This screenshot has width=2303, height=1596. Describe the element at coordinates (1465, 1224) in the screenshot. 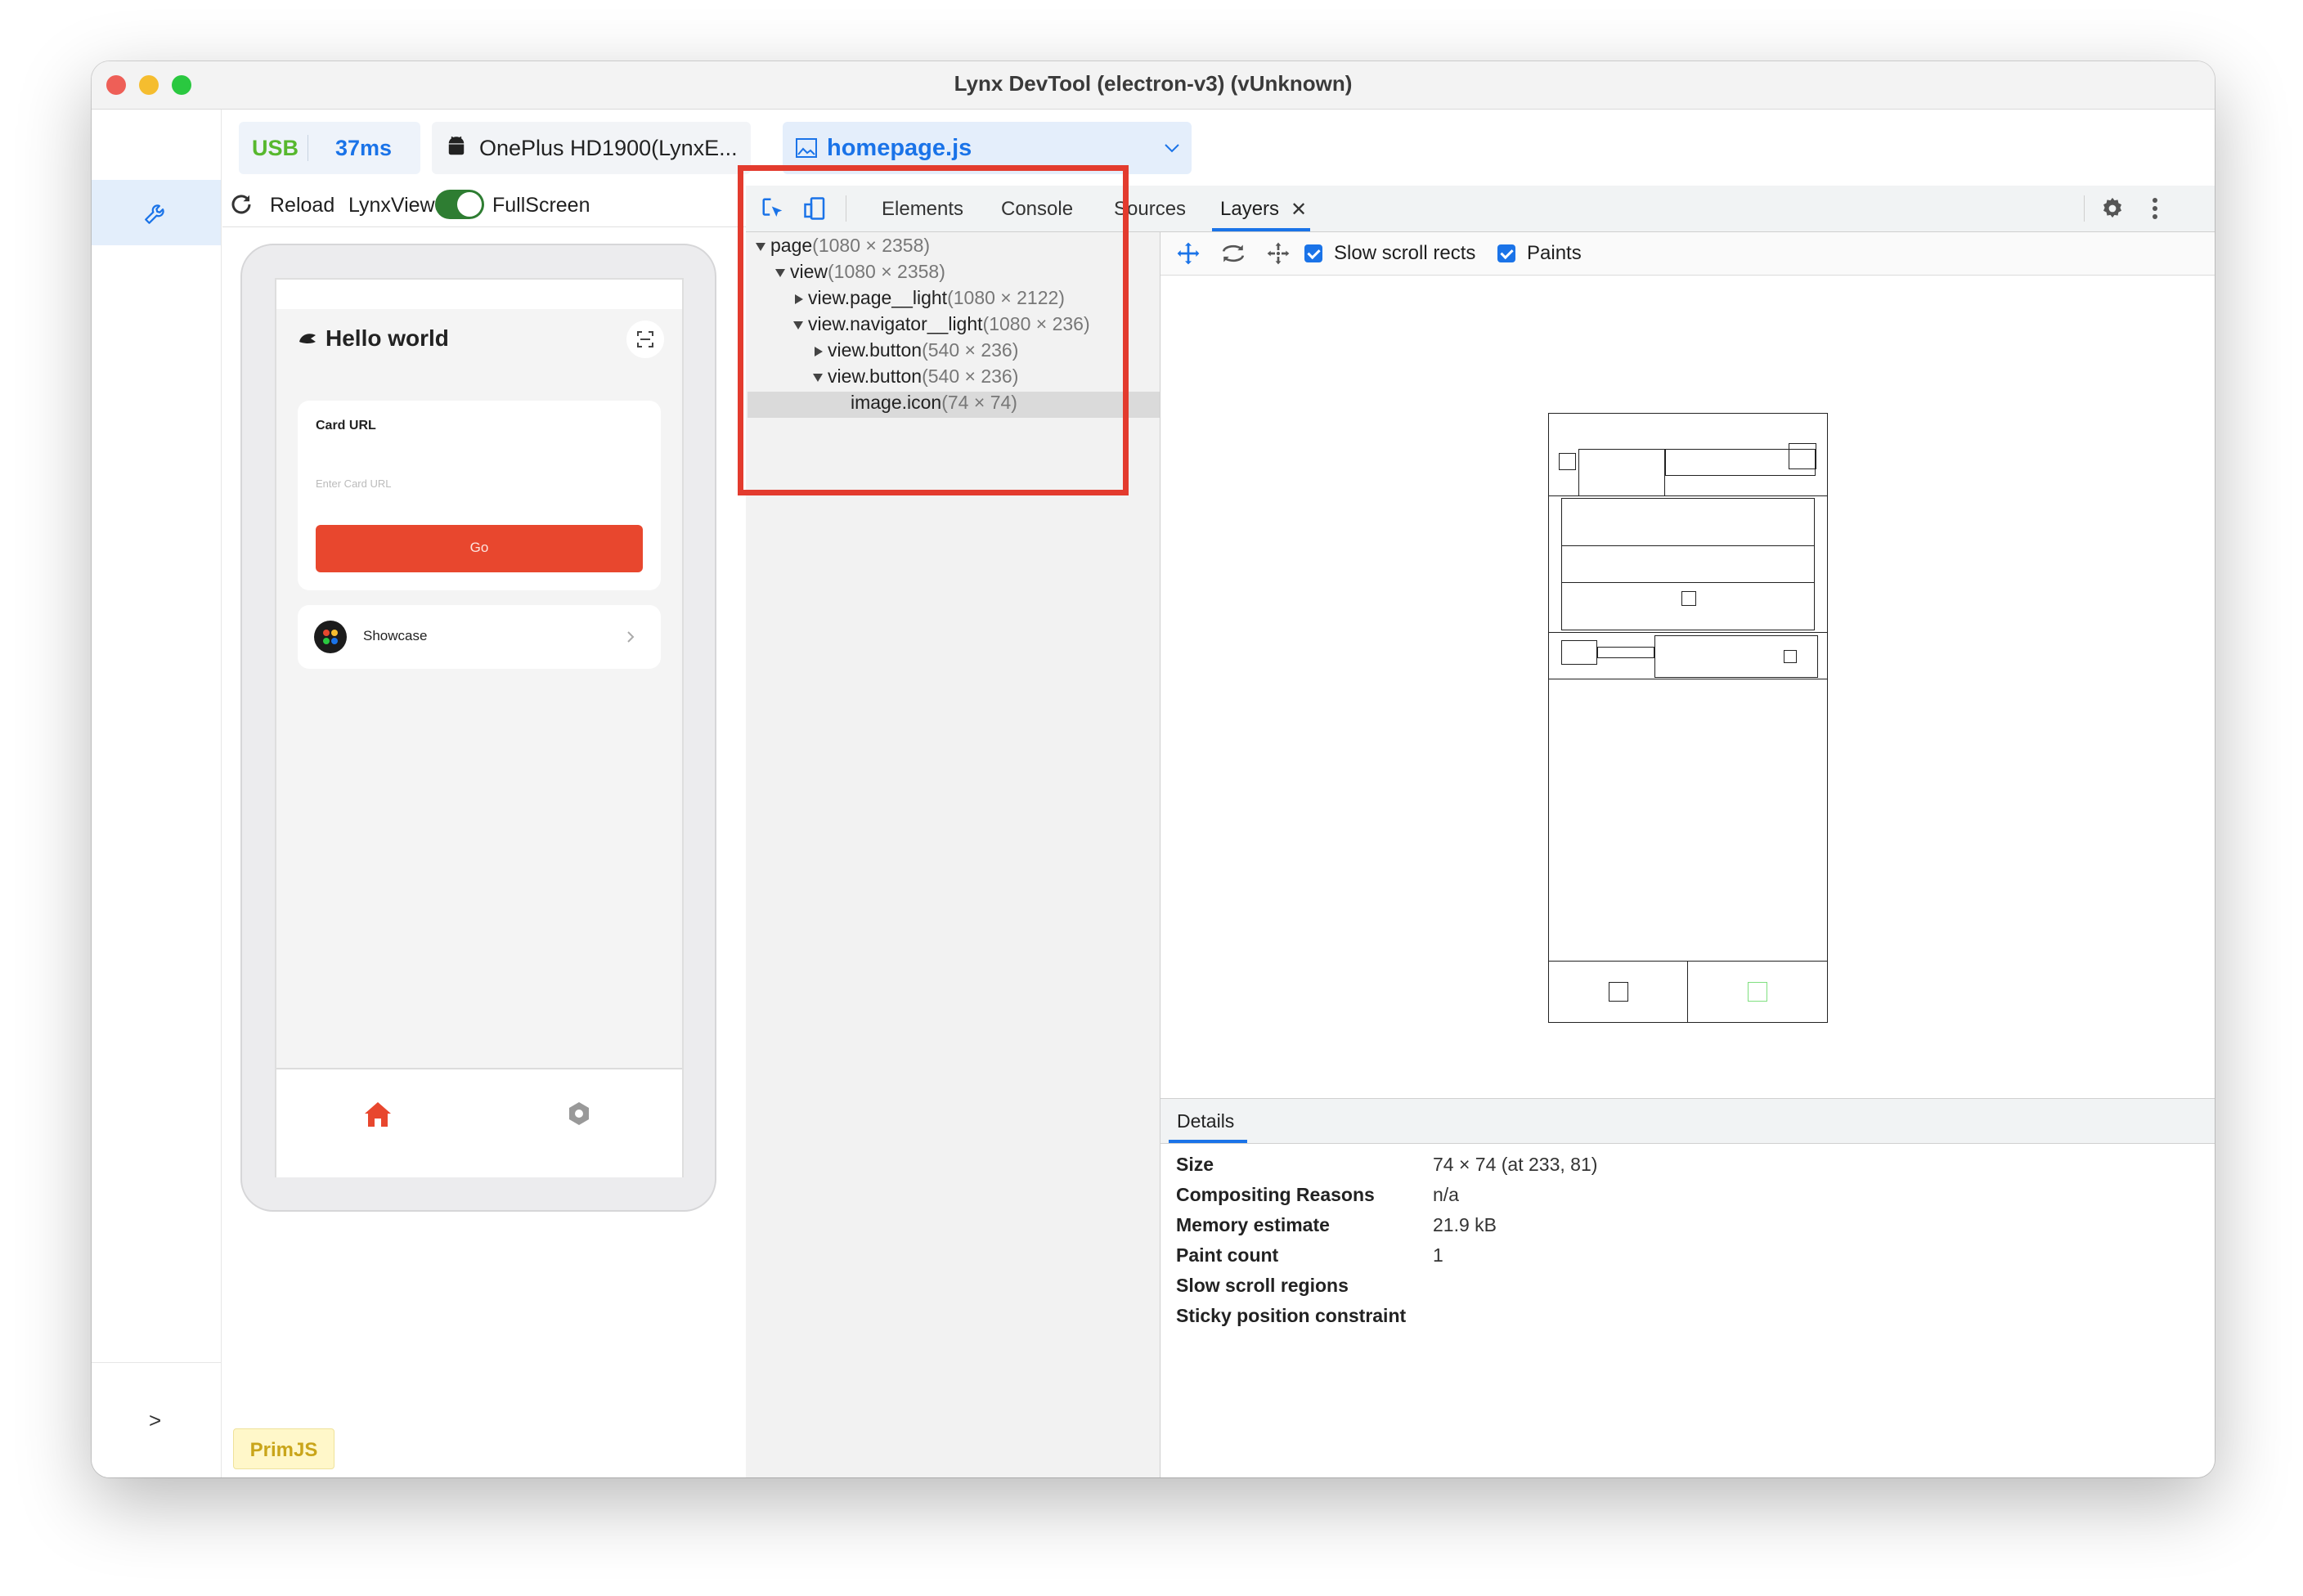

I see `detail-value: 21.9 kB` at that location.